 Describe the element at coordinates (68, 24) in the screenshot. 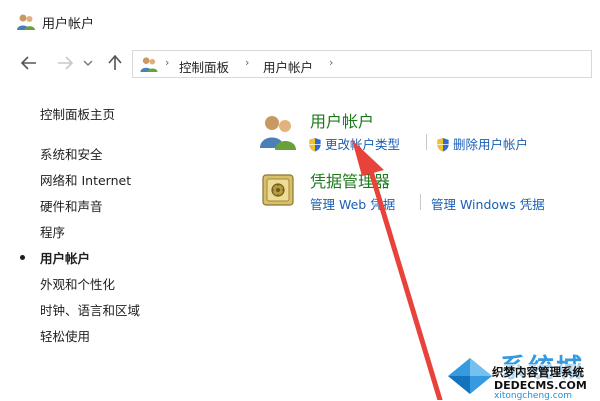

I see `window-title: 用户帐户` at that location.